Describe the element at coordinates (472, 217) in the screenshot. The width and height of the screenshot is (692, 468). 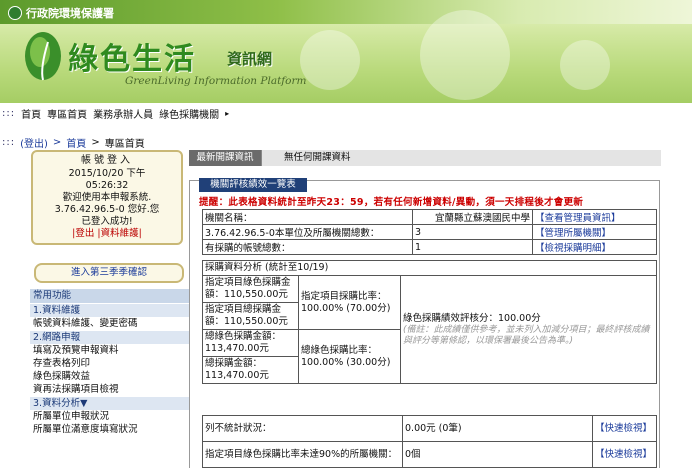
I see `info-value: 宜蘭縣立蘇澳國民中學` at that location.